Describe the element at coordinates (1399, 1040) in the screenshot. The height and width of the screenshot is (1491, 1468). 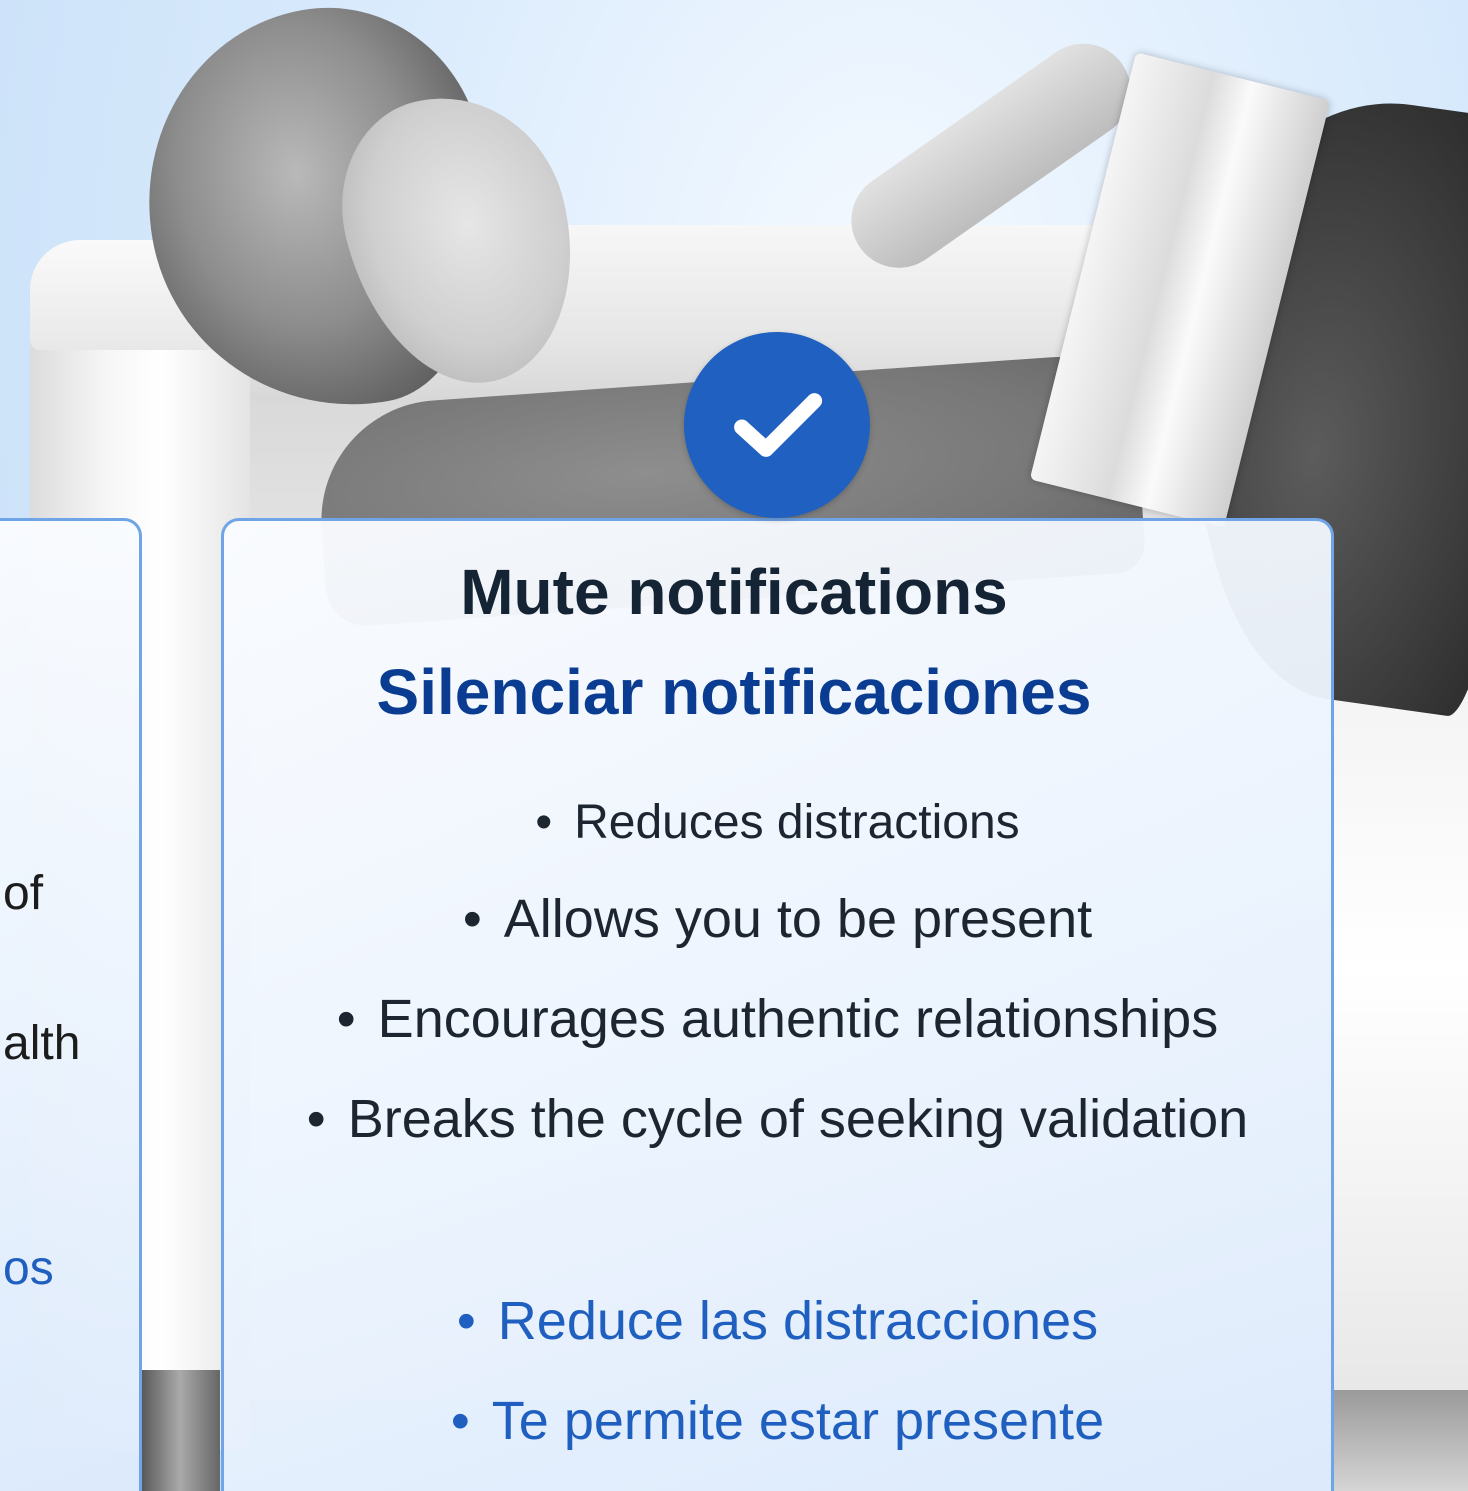
I see `sofa-cushion-right` at that location.